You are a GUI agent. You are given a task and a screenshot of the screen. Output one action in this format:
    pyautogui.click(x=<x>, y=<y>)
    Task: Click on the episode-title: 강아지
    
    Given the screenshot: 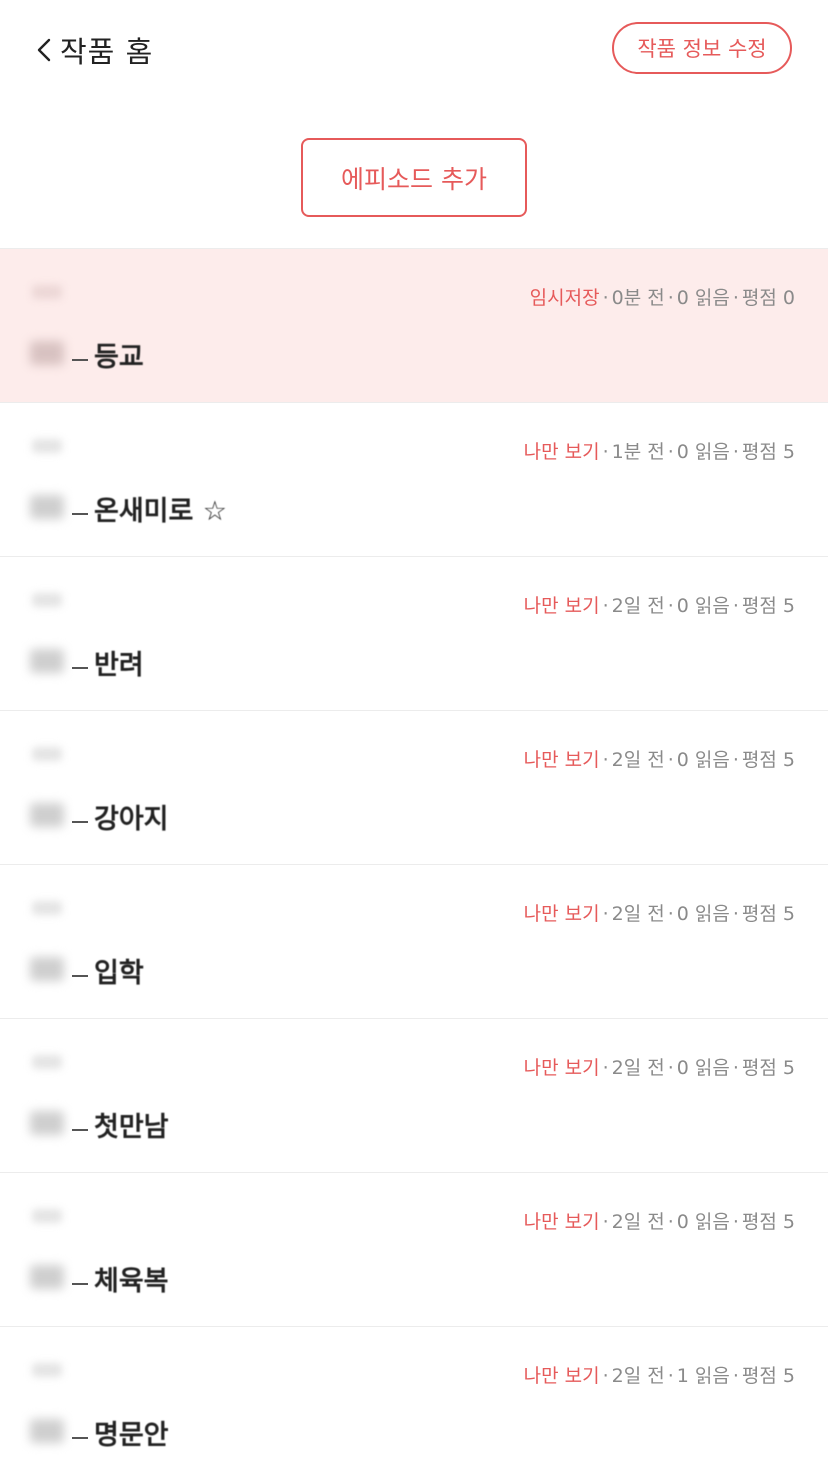 What is the action you would take?
    pyautogui.click(x=131, y=819)
    